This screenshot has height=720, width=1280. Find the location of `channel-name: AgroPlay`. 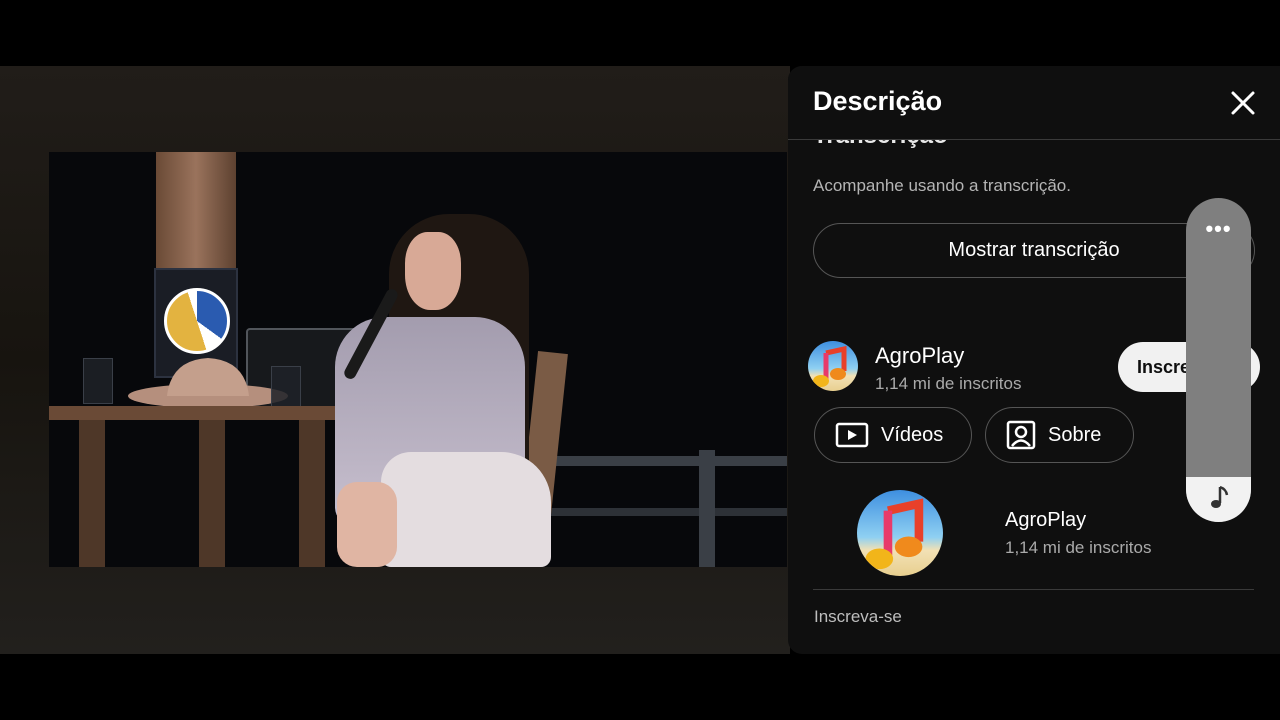

channel-name: AgroPlay is located at coordinates (919, 356).